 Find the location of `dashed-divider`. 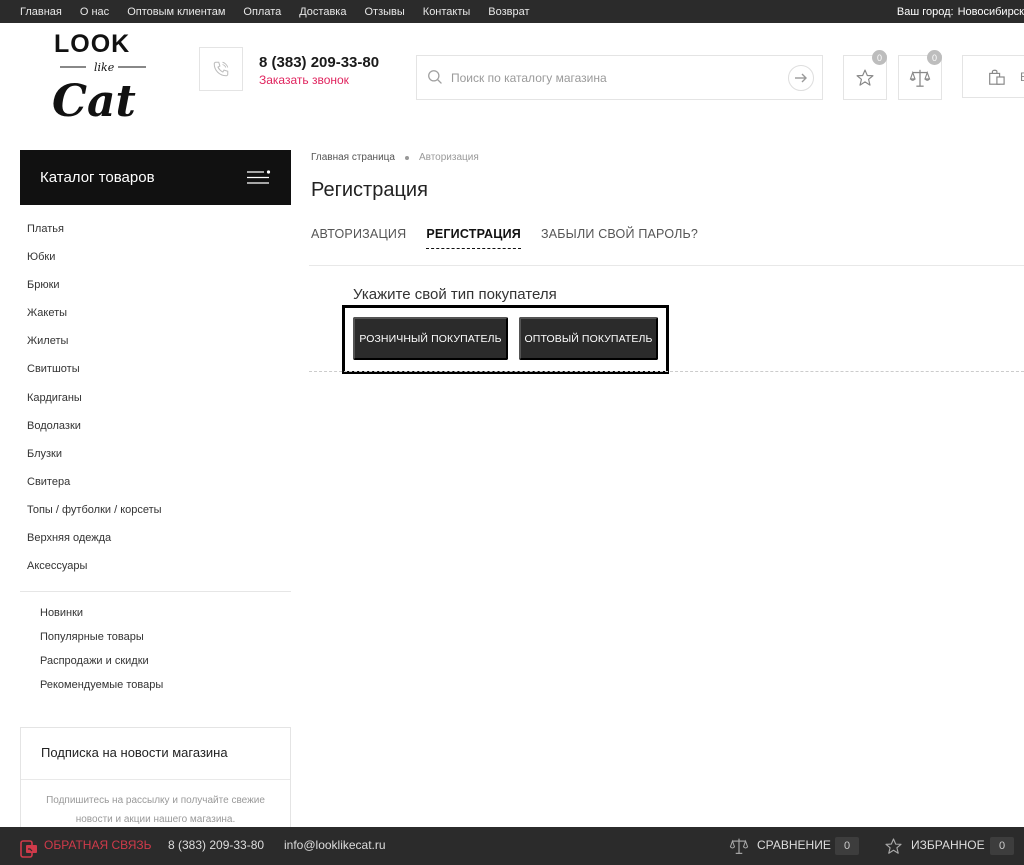

dashed-divider is located at coordinates (666, 371).